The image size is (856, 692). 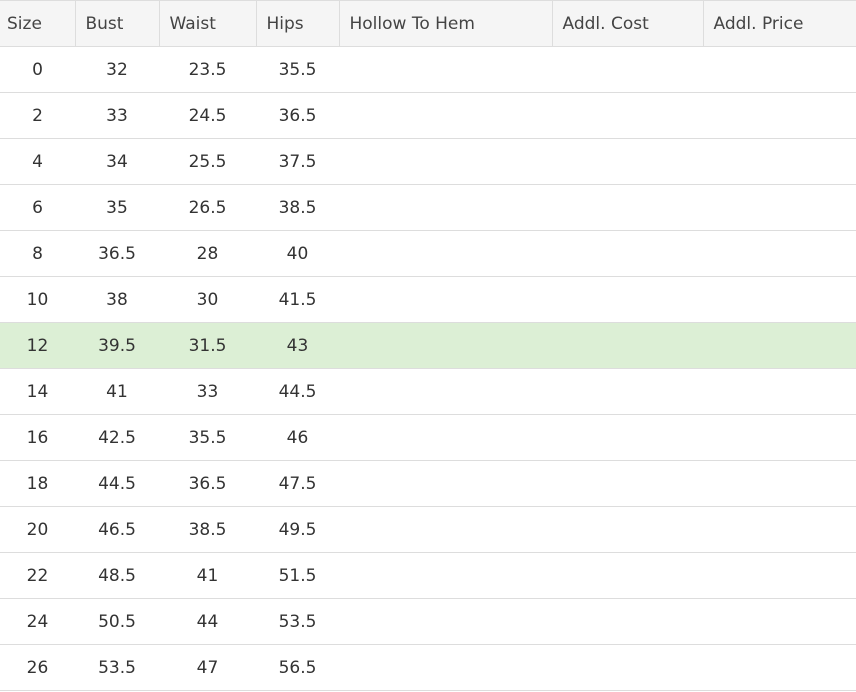 I want to click on cell-hips: 53.5, so click(x=297, y=621).